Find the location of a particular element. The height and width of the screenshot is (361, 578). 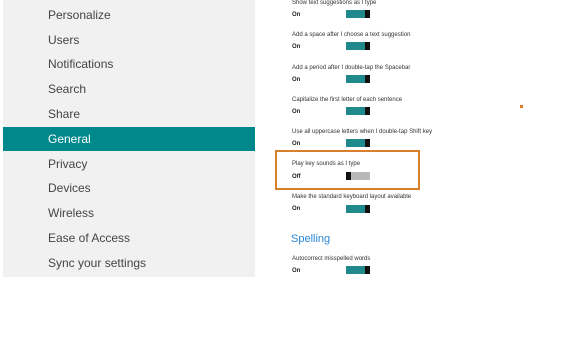

sidebar-item-users: Users is located at coordinates (129, 40).